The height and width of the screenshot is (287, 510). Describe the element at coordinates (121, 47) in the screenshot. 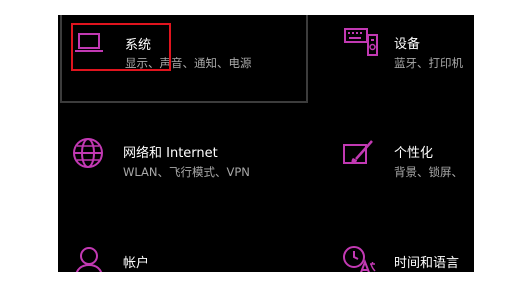

I see `highlight-annotation-box` at that location.